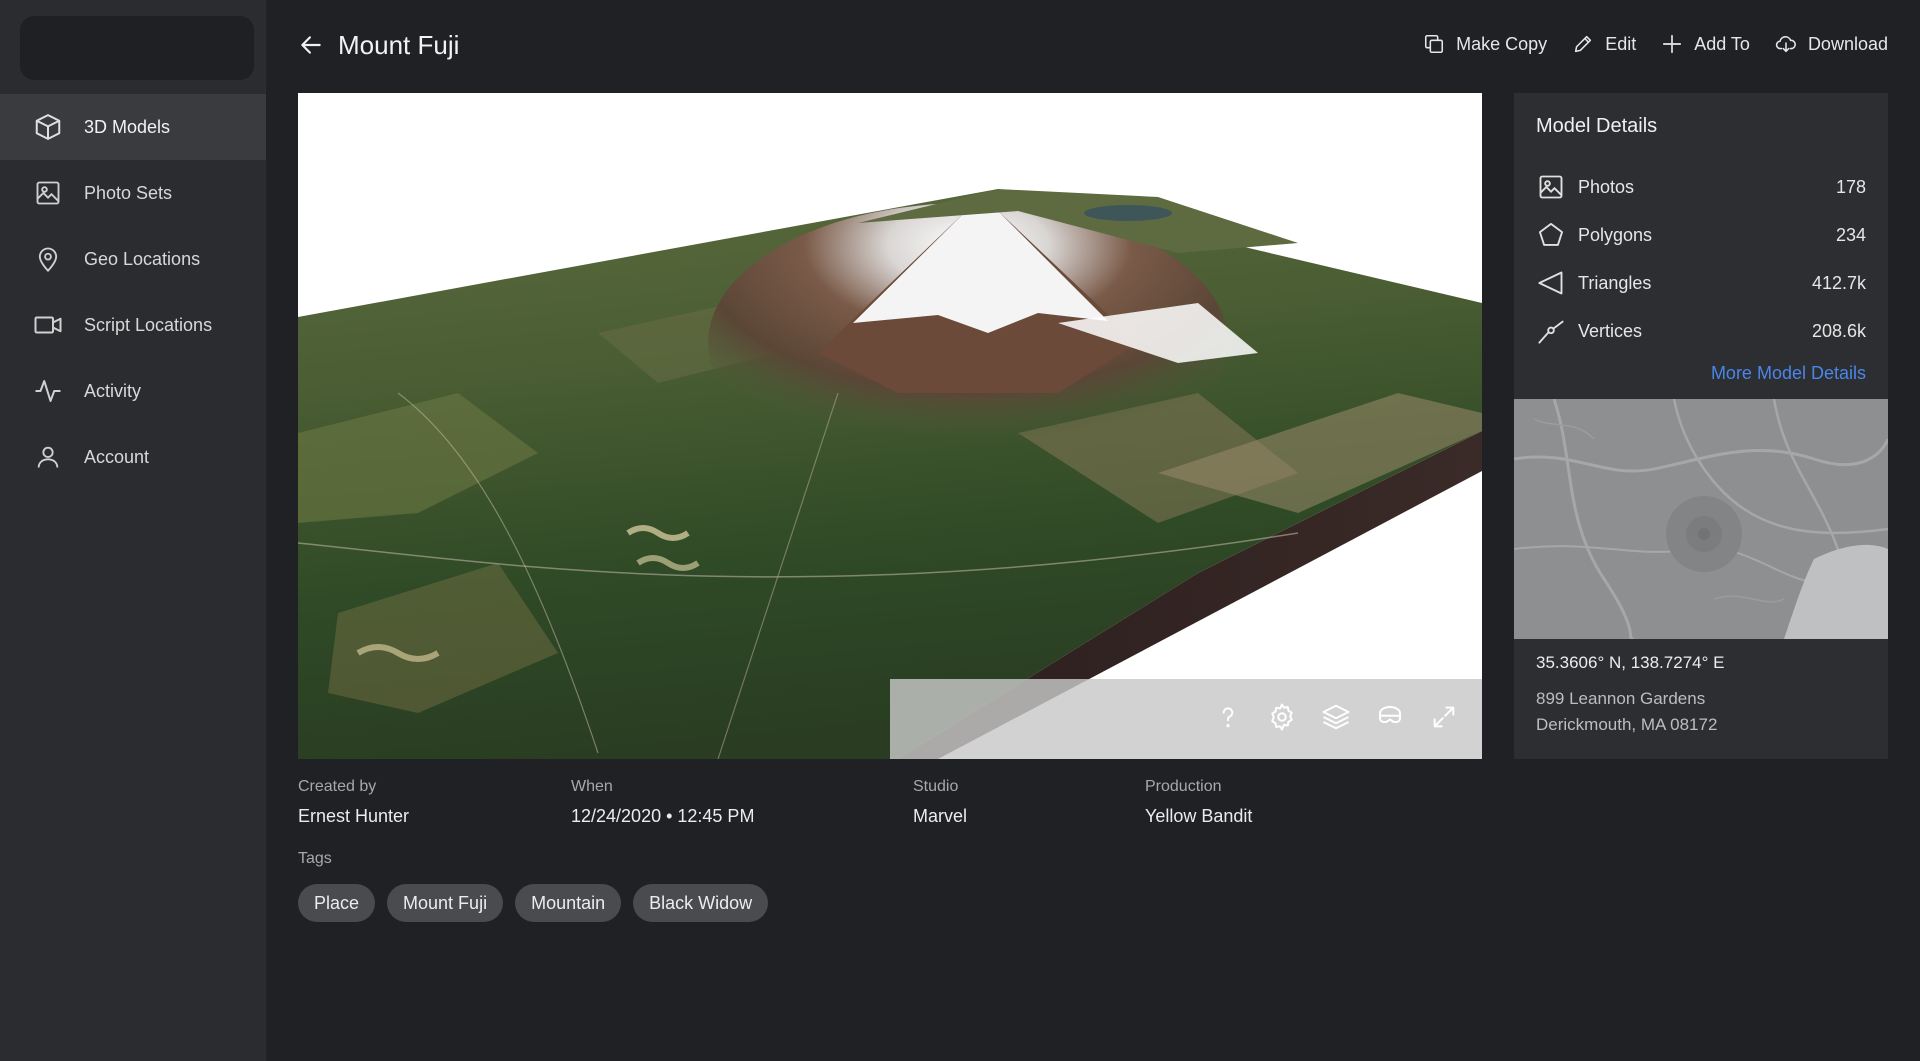 Image resolution: width=1920 pixels, height=1061 pixels. I want to click on user-icon, so click(48, 457).